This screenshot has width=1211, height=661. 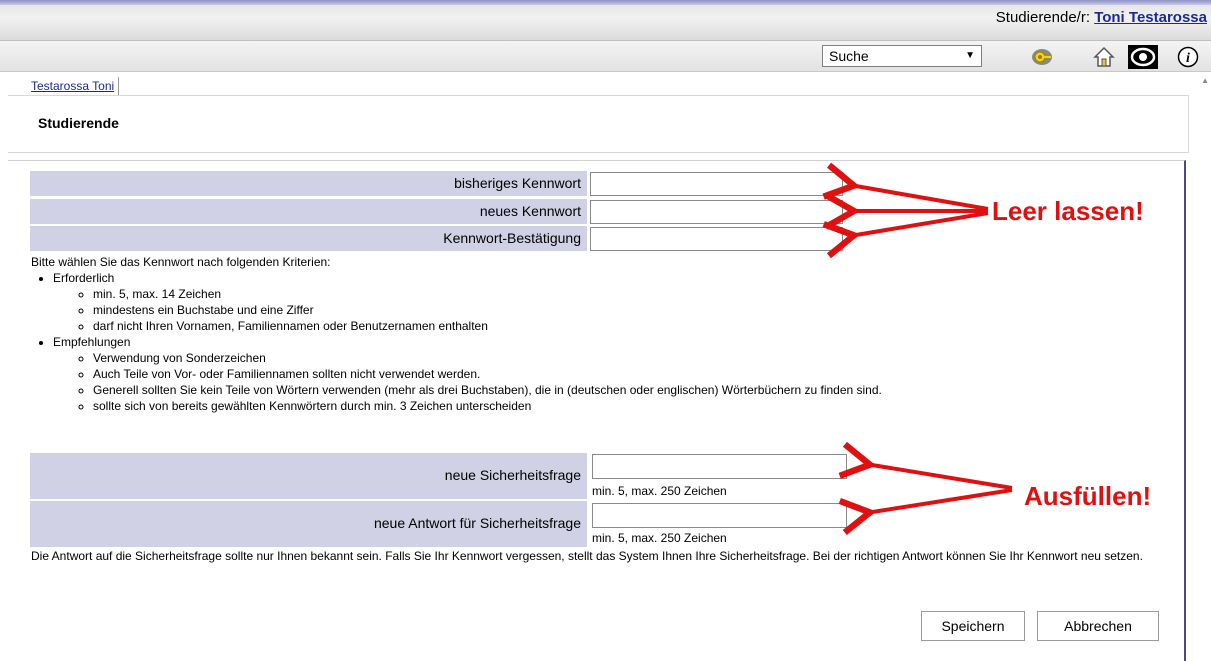 I want to click on eye-icon, so click(x=1143, y=57).